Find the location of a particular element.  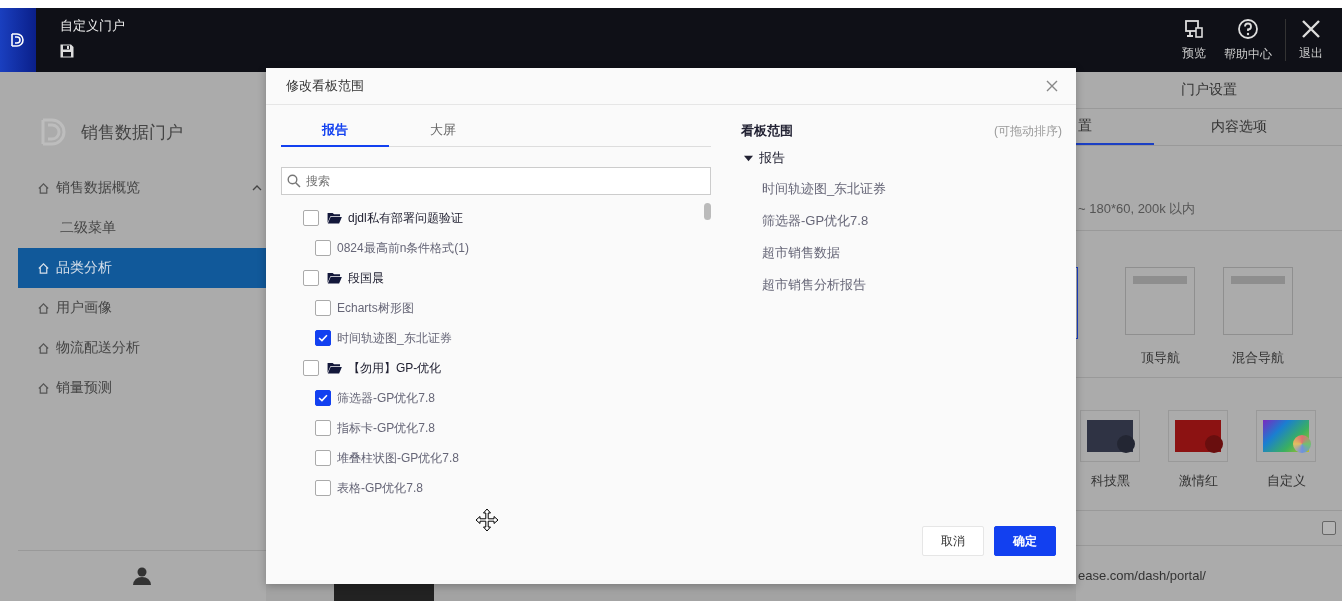

layout-label: 混合导航 is located at coordinates (1258, 358).